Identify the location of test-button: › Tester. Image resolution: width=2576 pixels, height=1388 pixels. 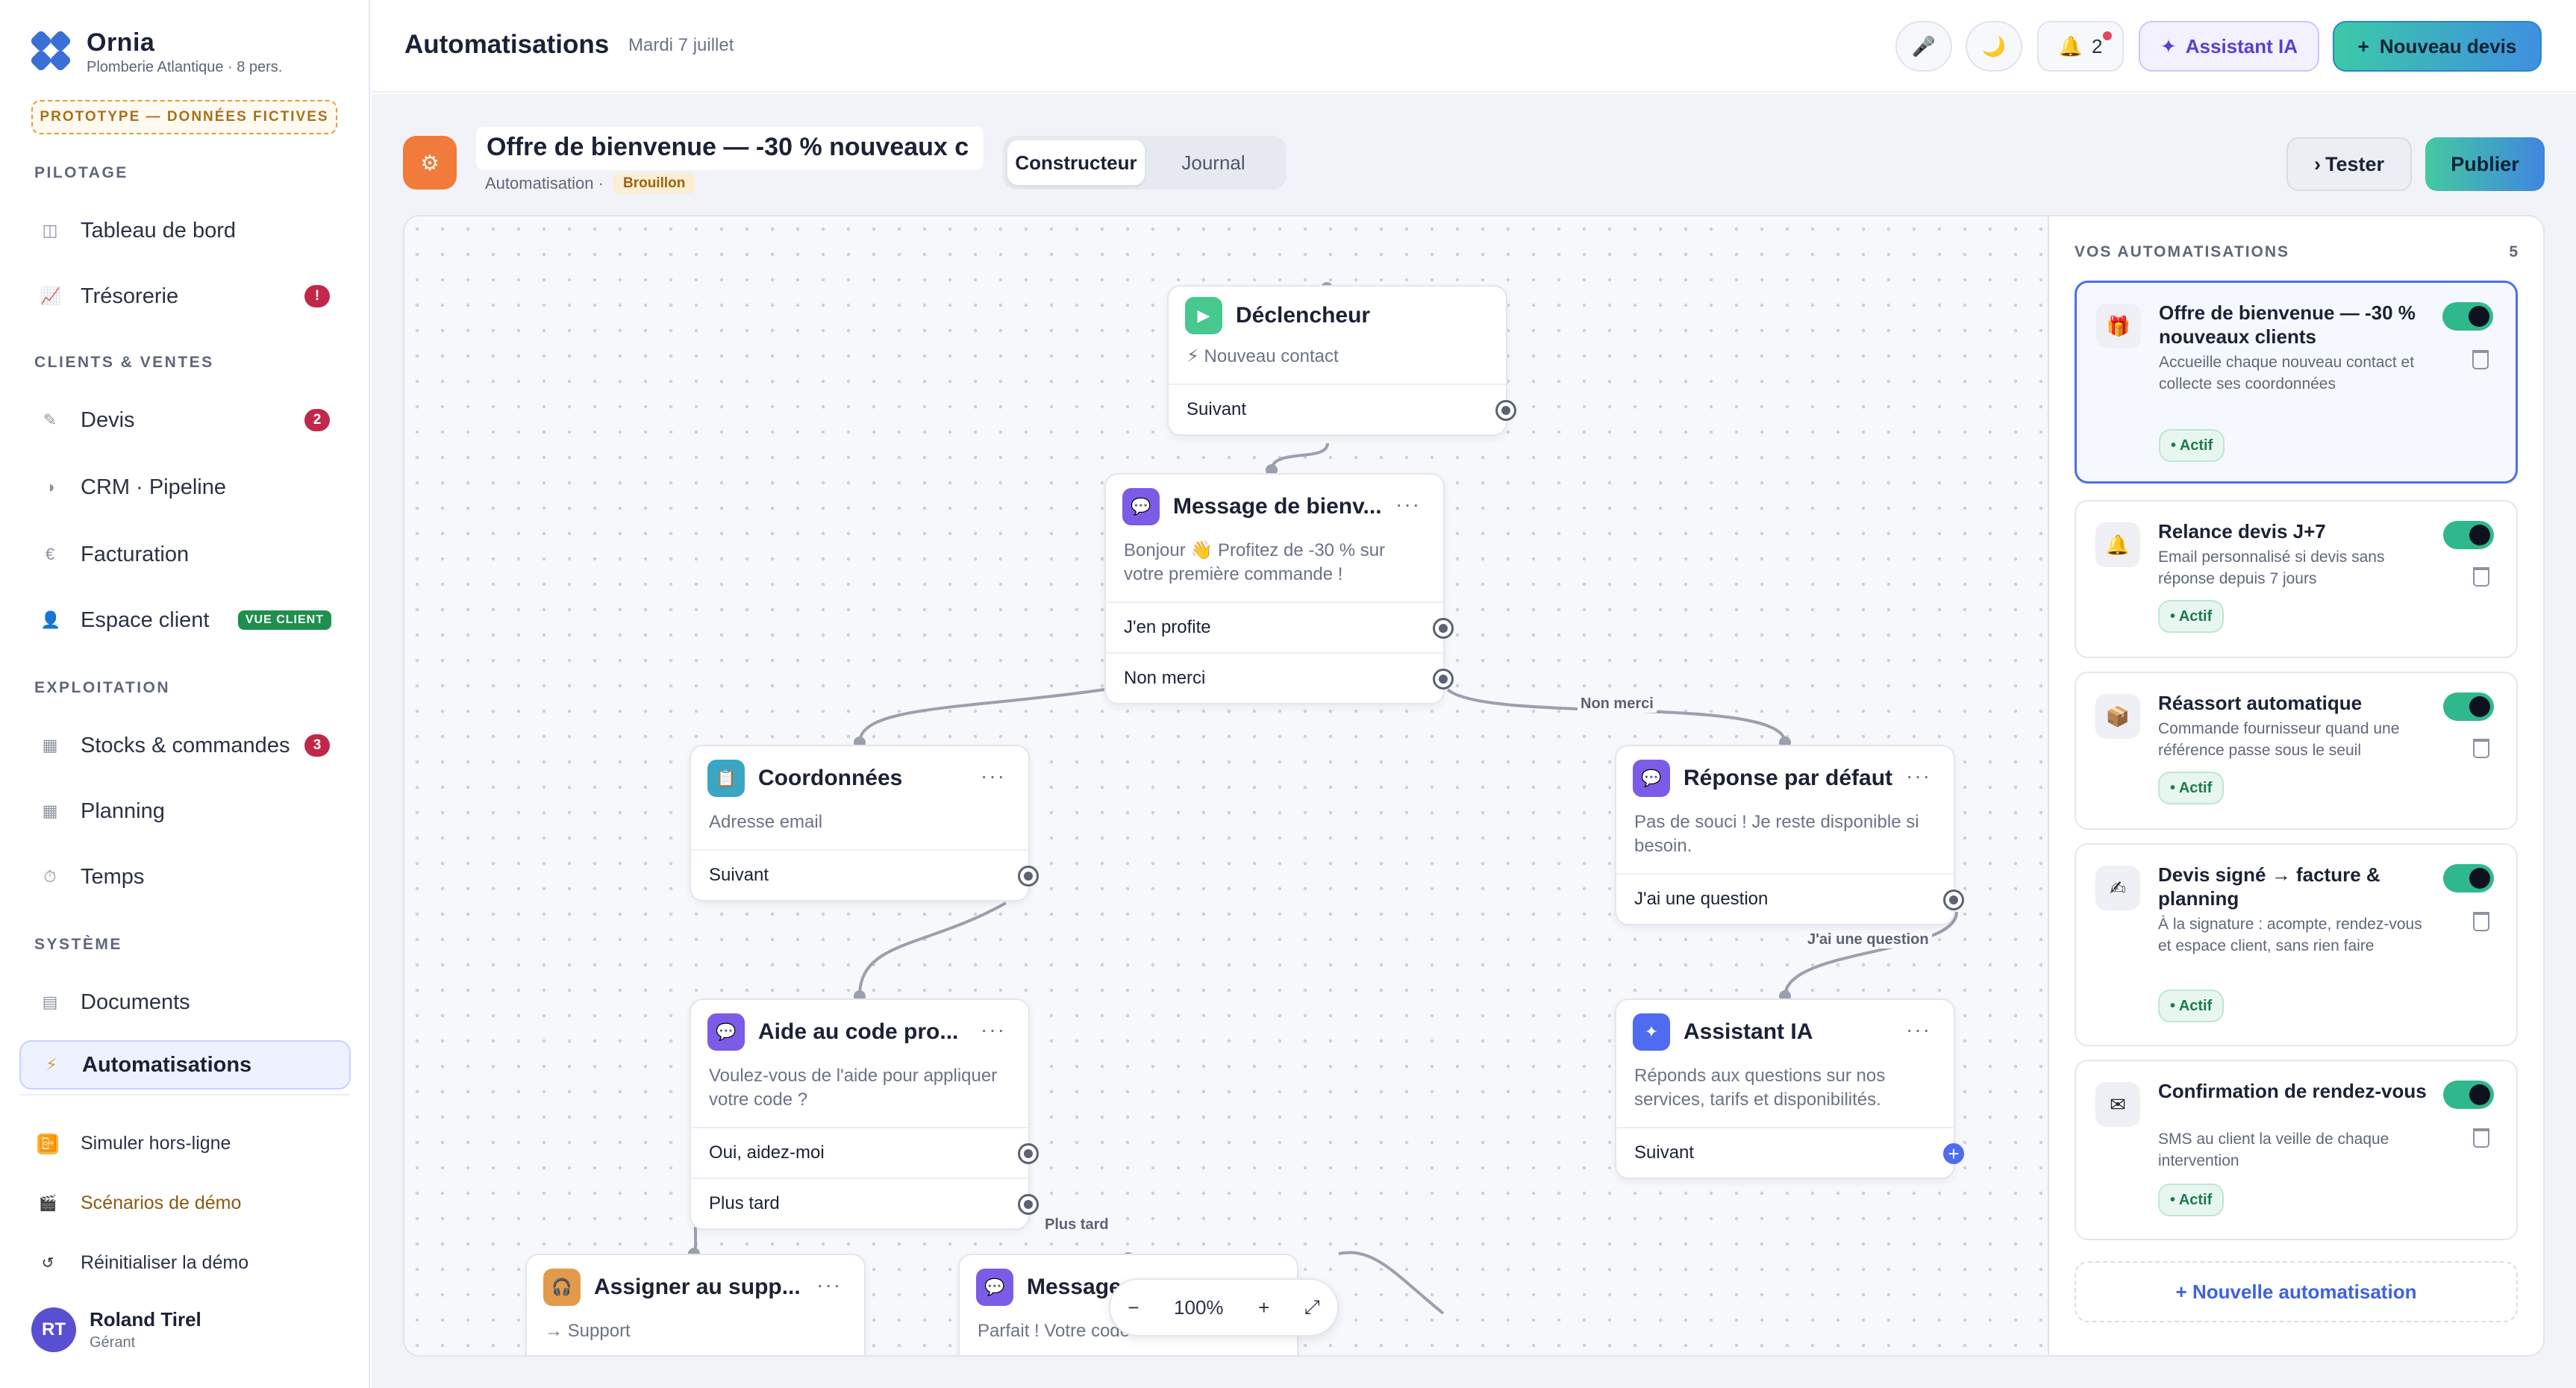
(2349, 164).